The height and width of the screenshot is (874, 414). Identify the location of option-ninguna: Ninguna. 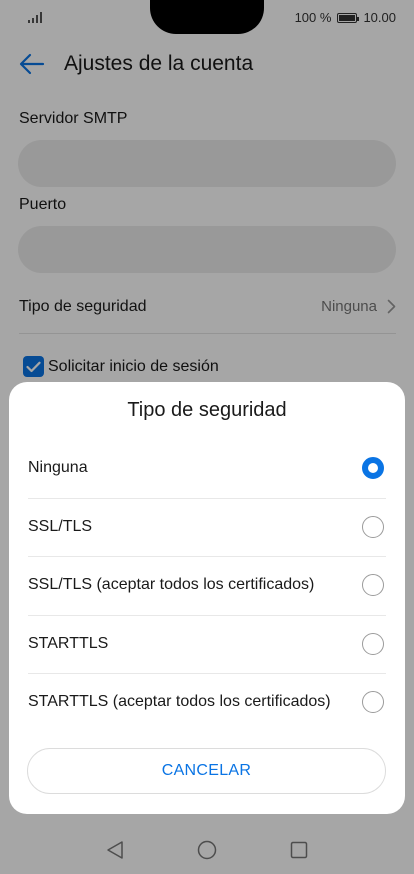
(207, 468).